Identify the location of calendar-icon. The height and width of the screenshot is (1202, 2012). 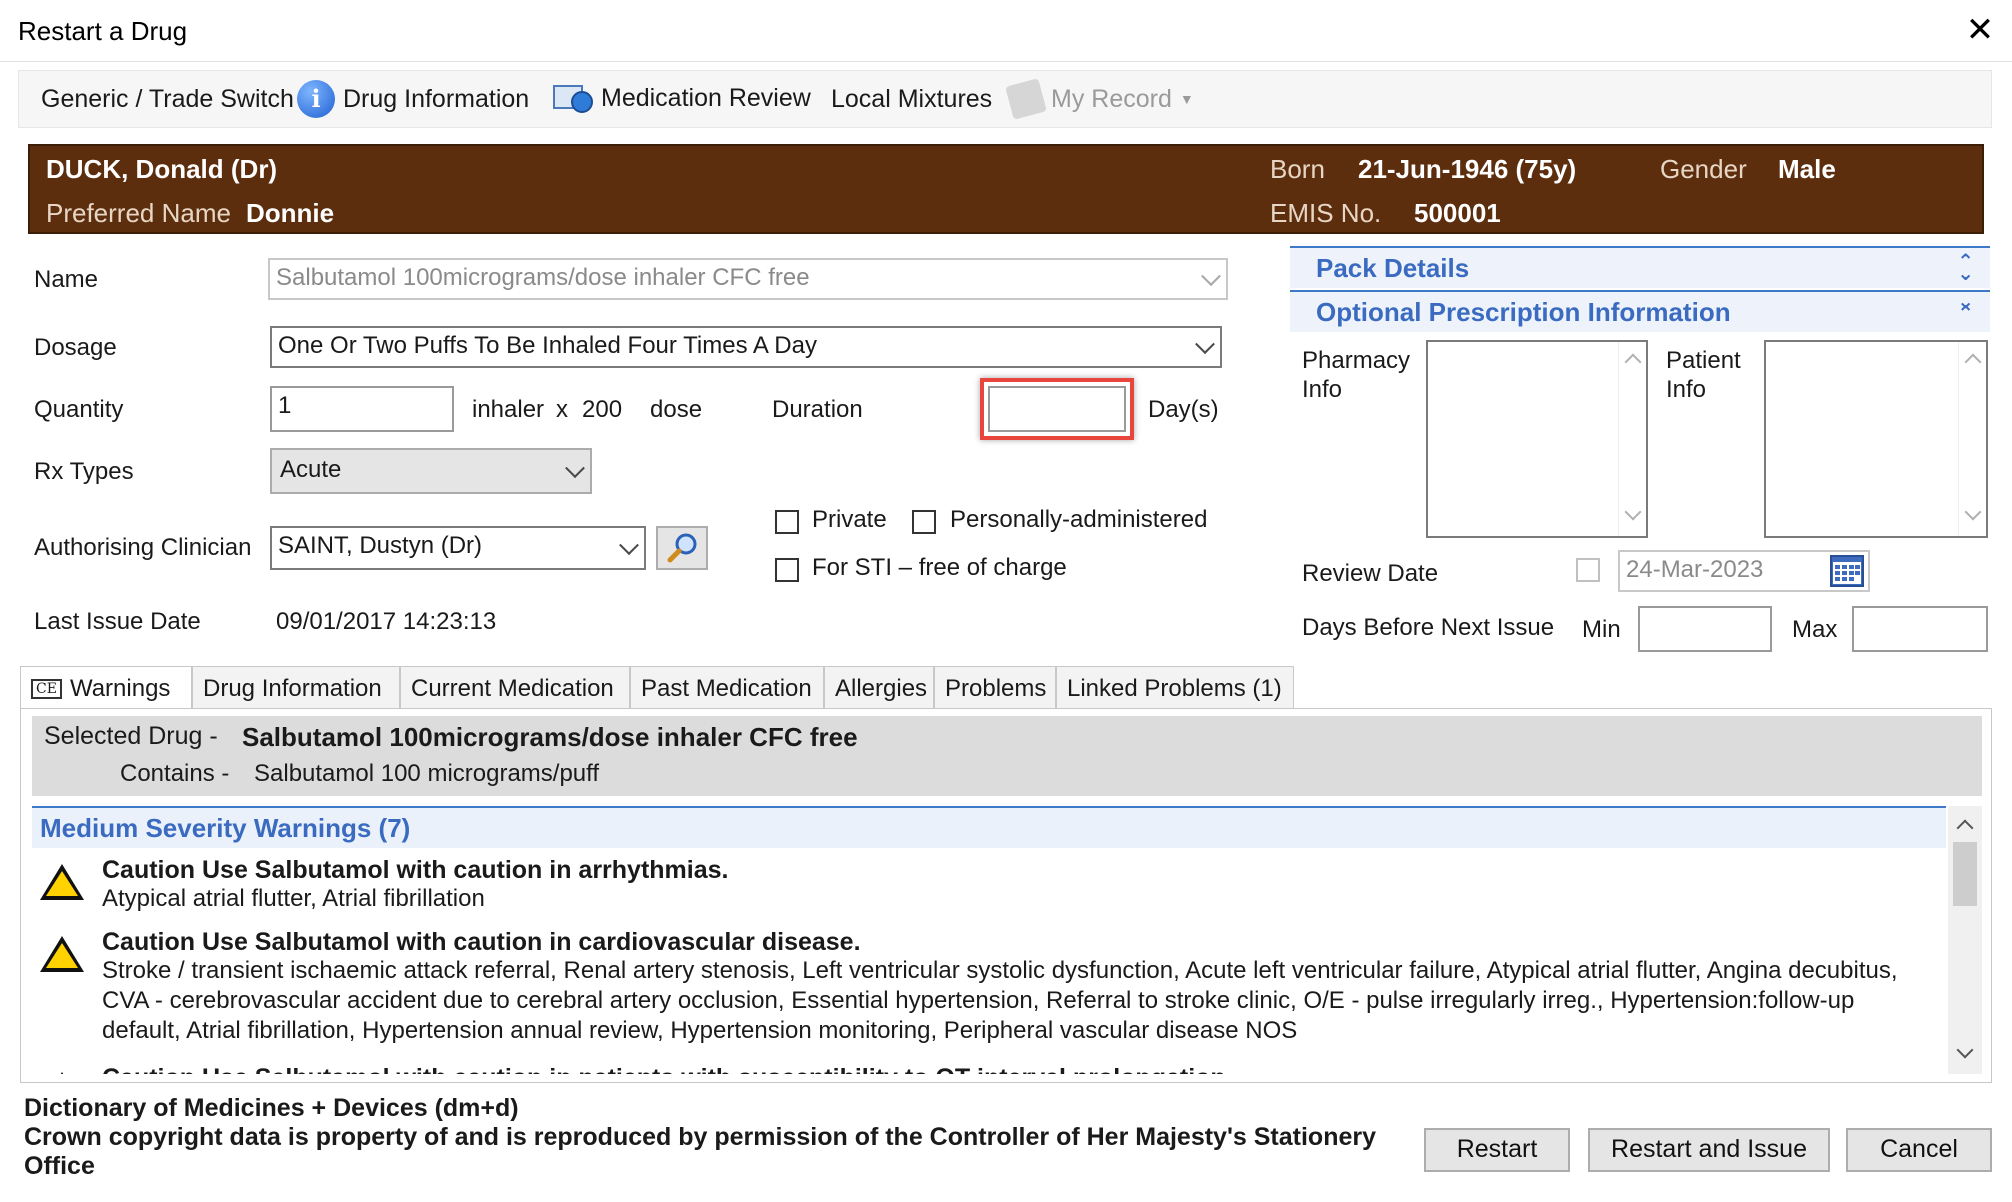
(1847, 571).